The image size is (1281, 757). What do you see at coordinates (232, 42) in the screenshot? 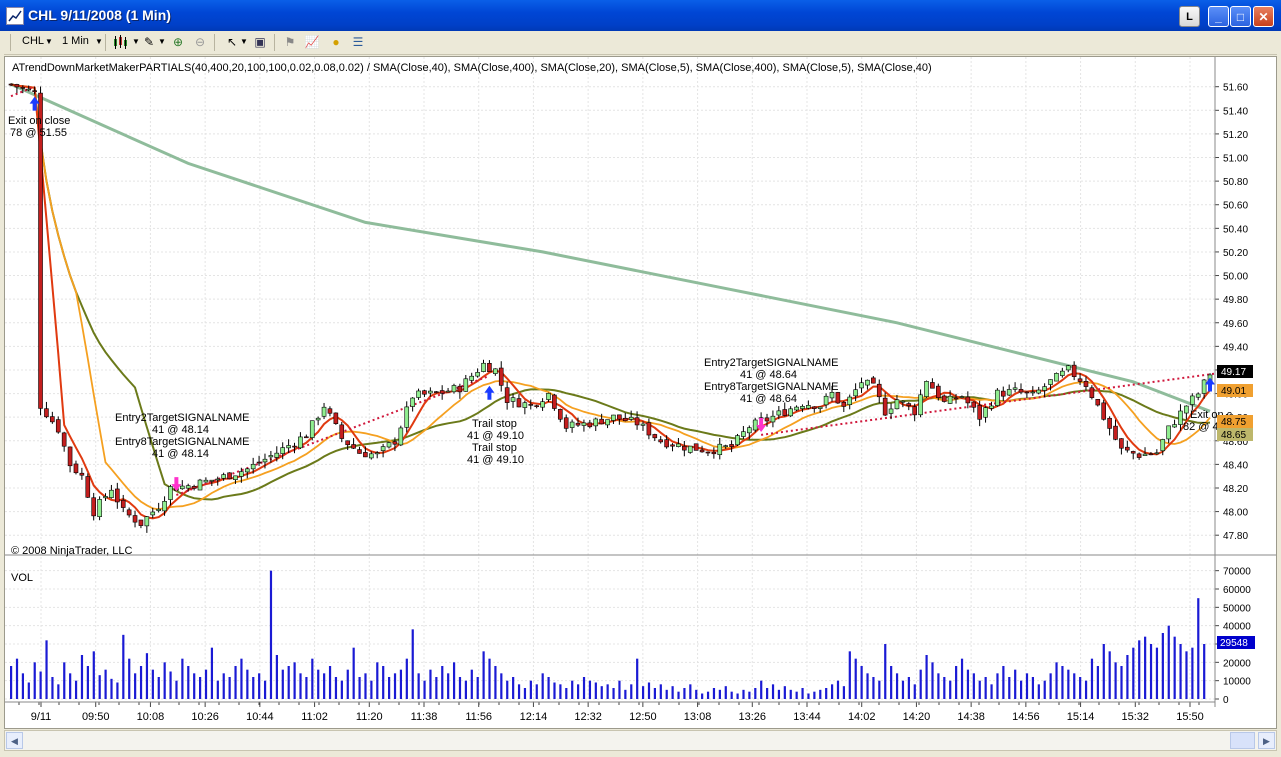
I see `cursor-icon: ↖` at bounding box center [232, 42].